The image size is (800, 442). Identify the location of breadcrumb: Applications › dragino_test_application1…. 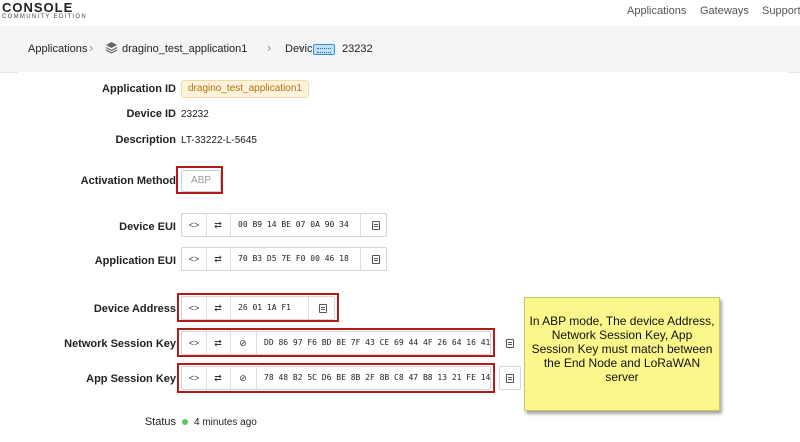
(400, 49).